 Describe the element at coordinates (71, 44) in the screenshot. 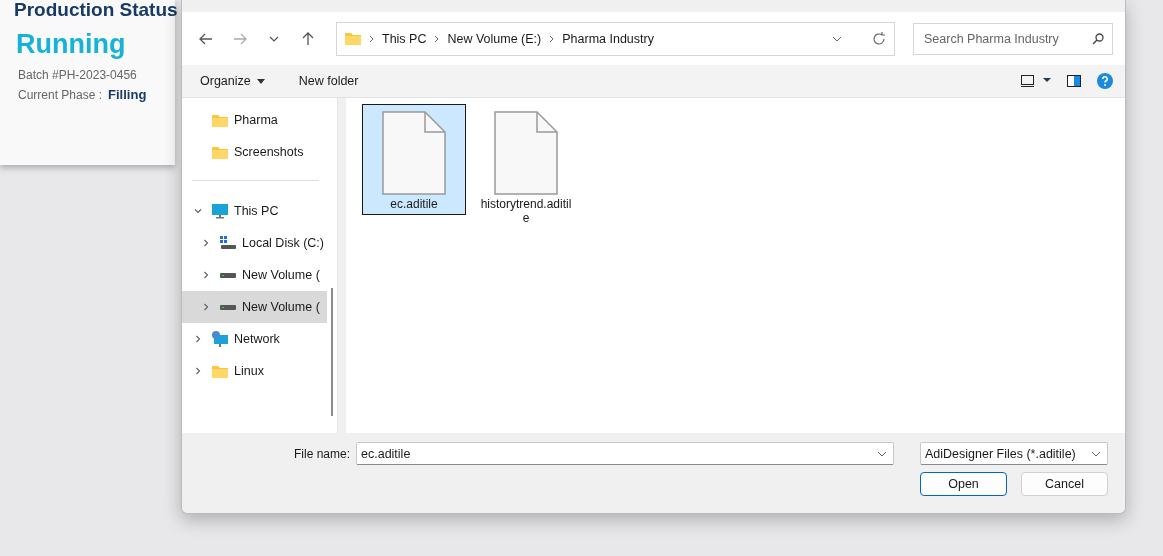

I see `status-text: Running` at that location.